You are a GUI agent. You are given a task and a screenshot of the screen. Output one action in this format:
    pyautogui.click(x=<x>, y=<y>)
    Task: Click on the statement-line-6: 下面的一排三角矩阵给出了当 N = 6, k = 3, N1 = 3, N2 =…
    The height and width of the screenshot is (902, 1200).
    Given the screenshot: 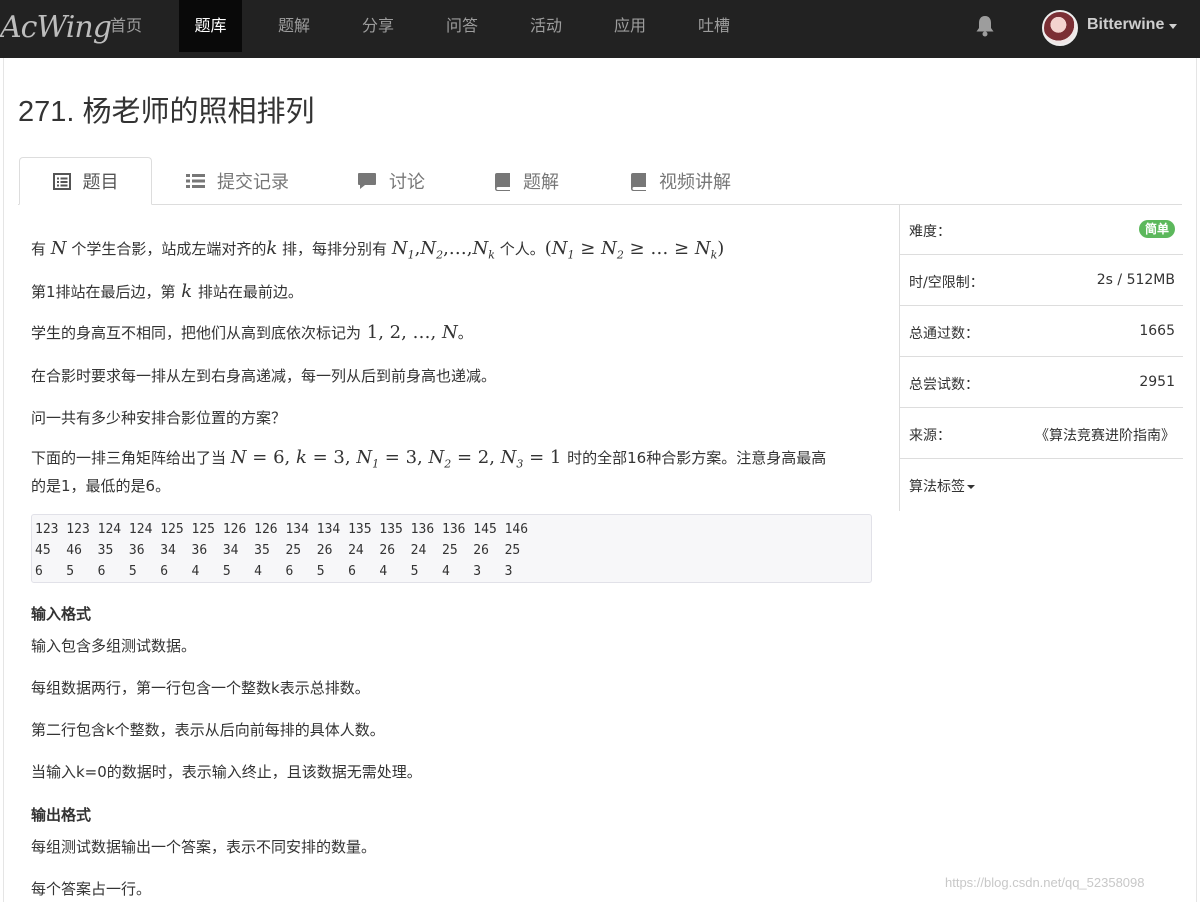 What is the action you would take?
    pyautogui.click(x=429, y=459)
    